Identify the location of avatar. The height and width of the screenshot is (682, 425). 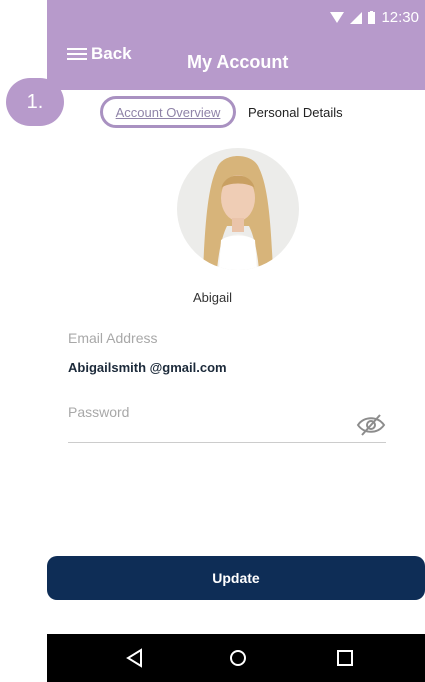
(238, 209).